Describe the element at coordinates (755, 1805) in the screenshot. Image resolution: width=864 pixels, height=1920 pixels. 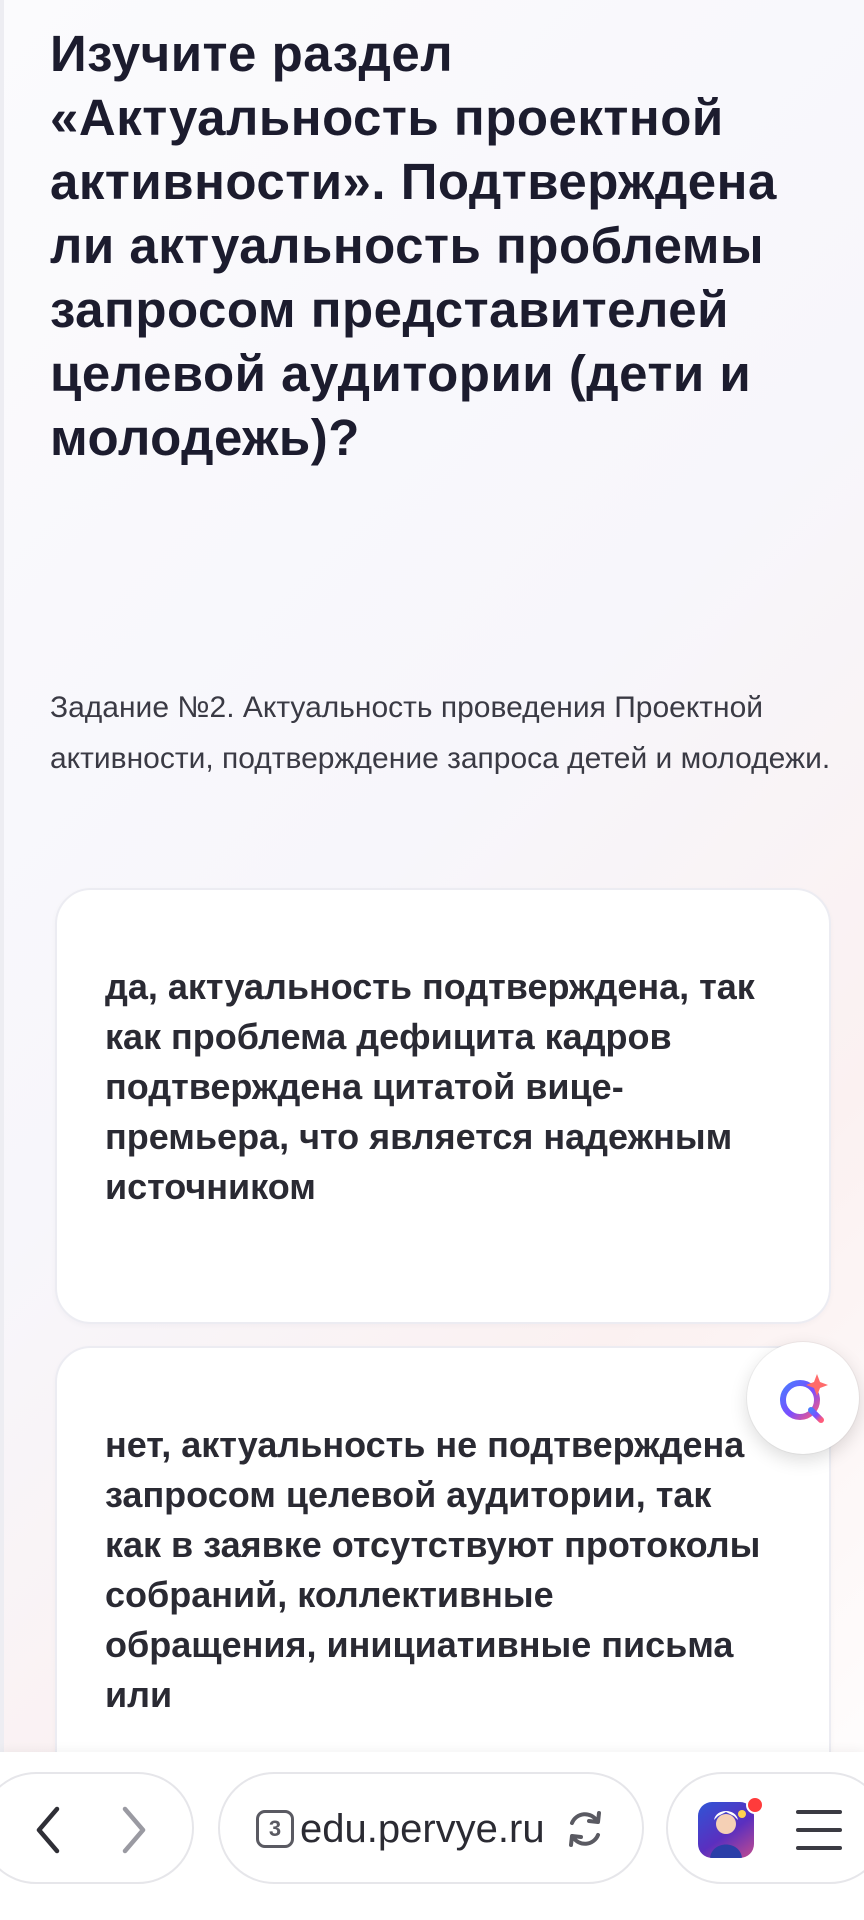
I see `notification-dot` at that location.